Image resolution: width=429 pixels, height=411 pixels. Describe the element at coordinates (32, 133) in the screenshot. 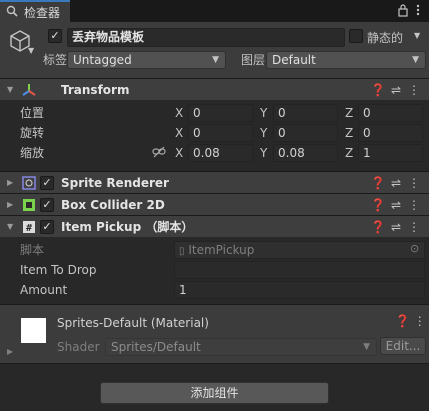

I see `rotation-label: 旋转` at that location.